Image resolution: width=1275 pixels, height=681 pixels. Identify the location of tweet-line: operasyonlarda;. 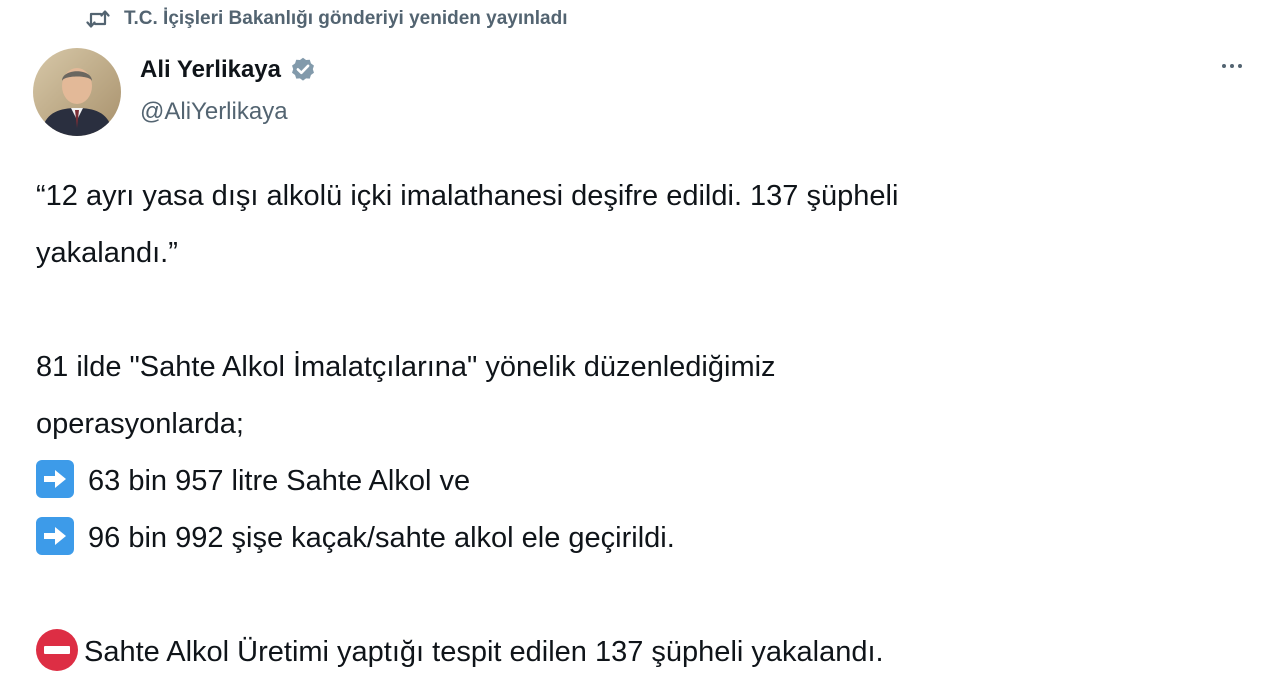
(140, 424).